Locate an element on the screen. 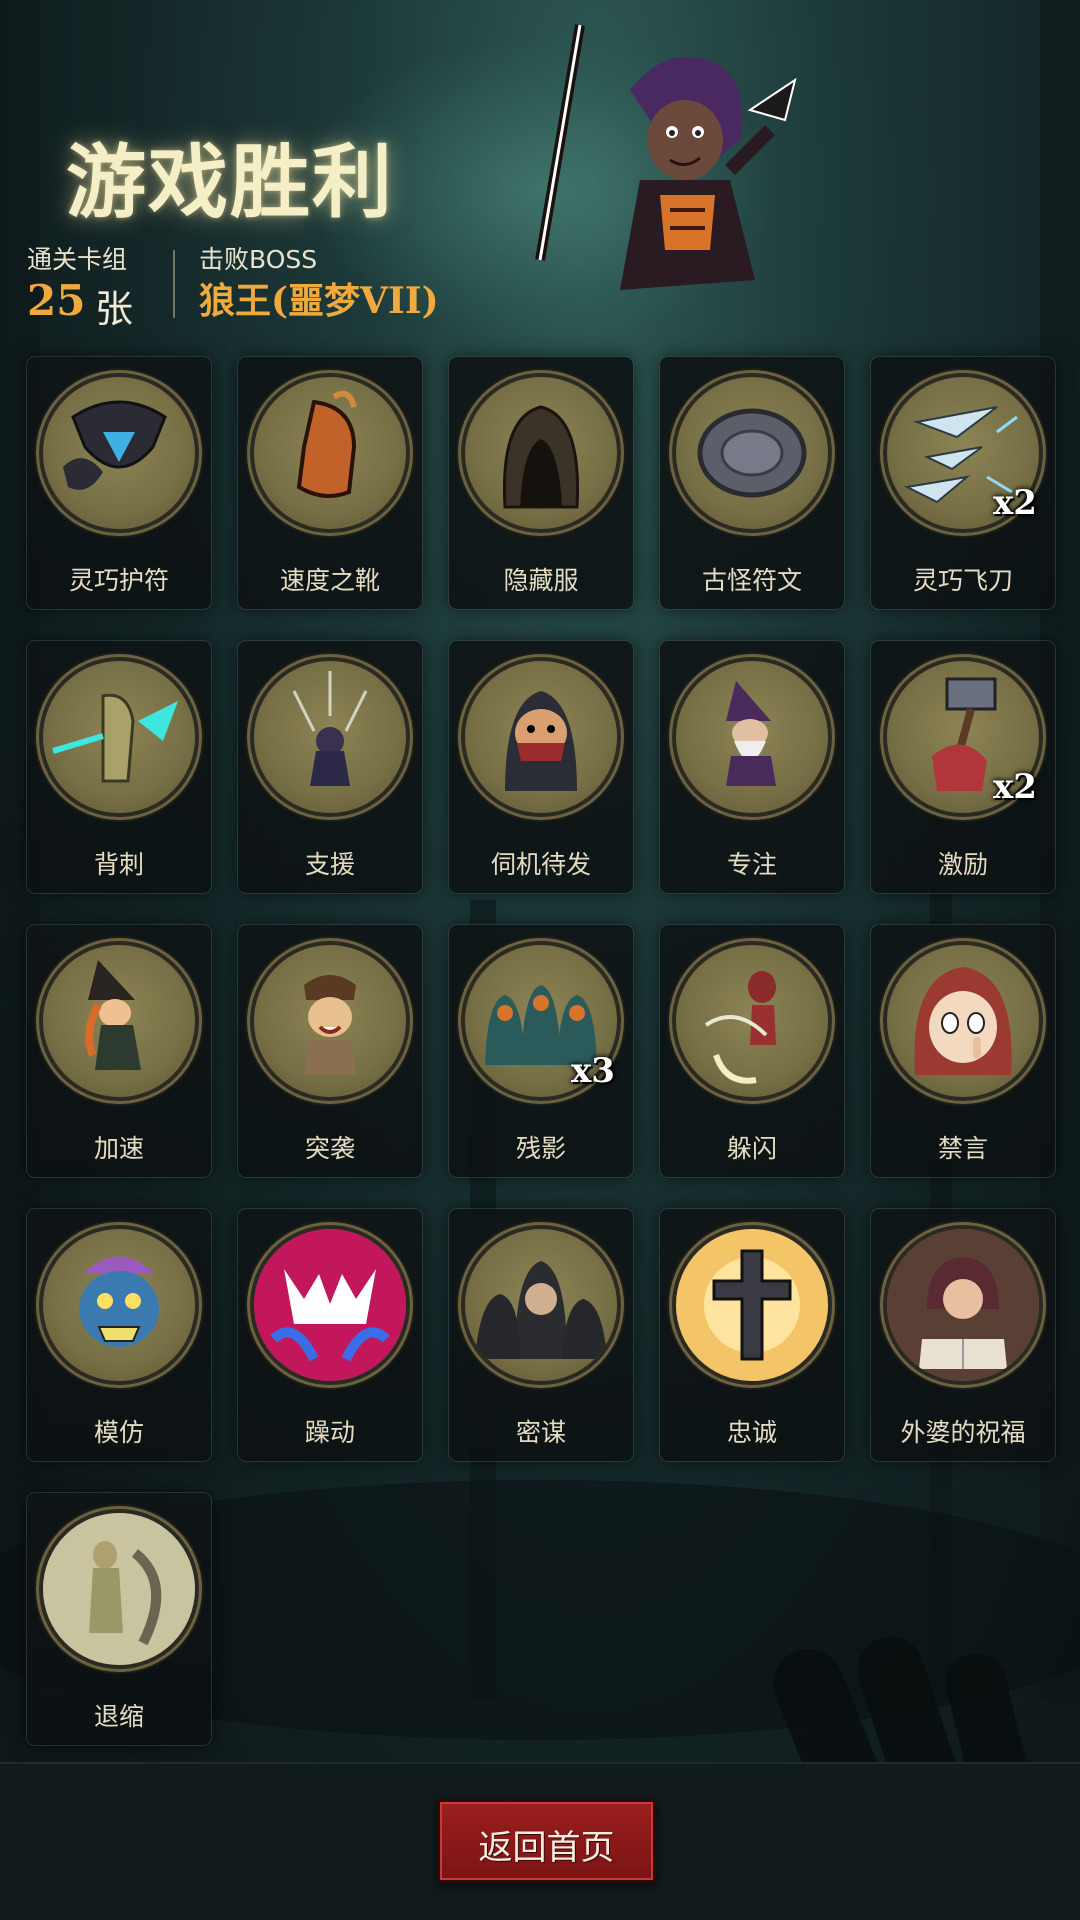 This screenshot has width=1080, height=1920. card-name: 专注 is located at coordinates (751, 864).